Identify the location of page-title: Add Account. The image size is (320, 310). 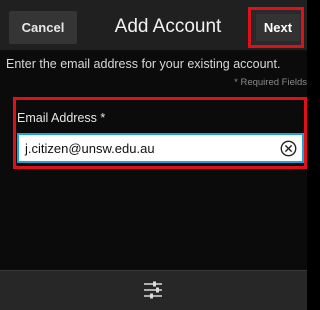
(168, 26).